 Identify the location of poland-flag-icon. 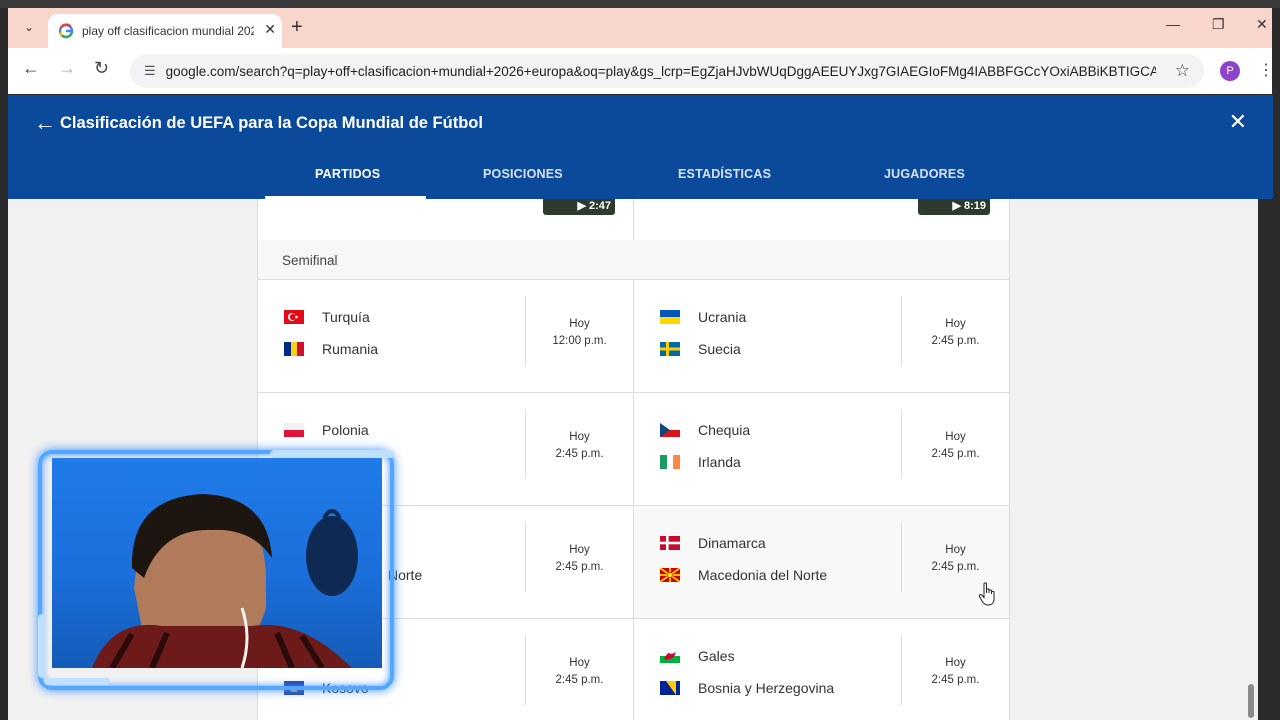
(294, 430).